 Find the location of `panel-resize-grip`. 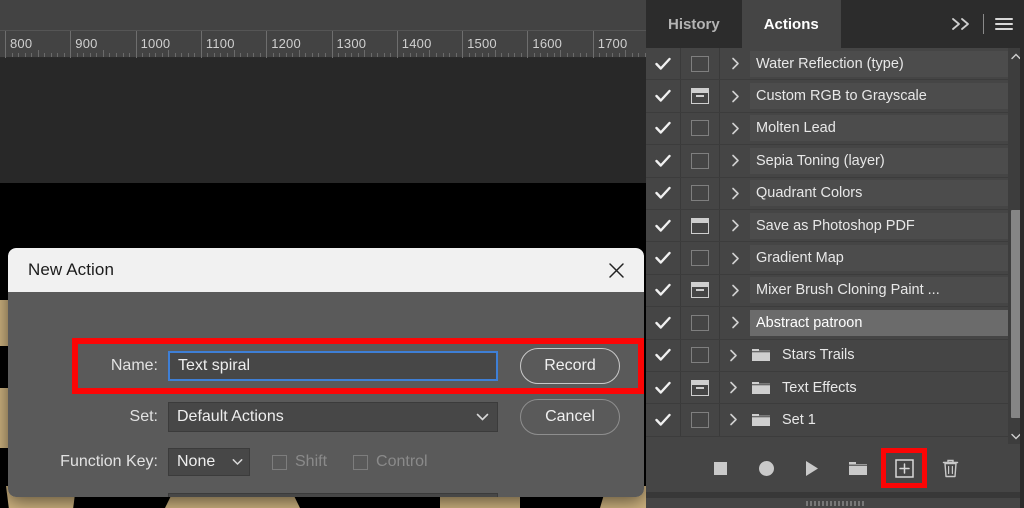

panel-resize-grip is located at coordinates (835, 503).